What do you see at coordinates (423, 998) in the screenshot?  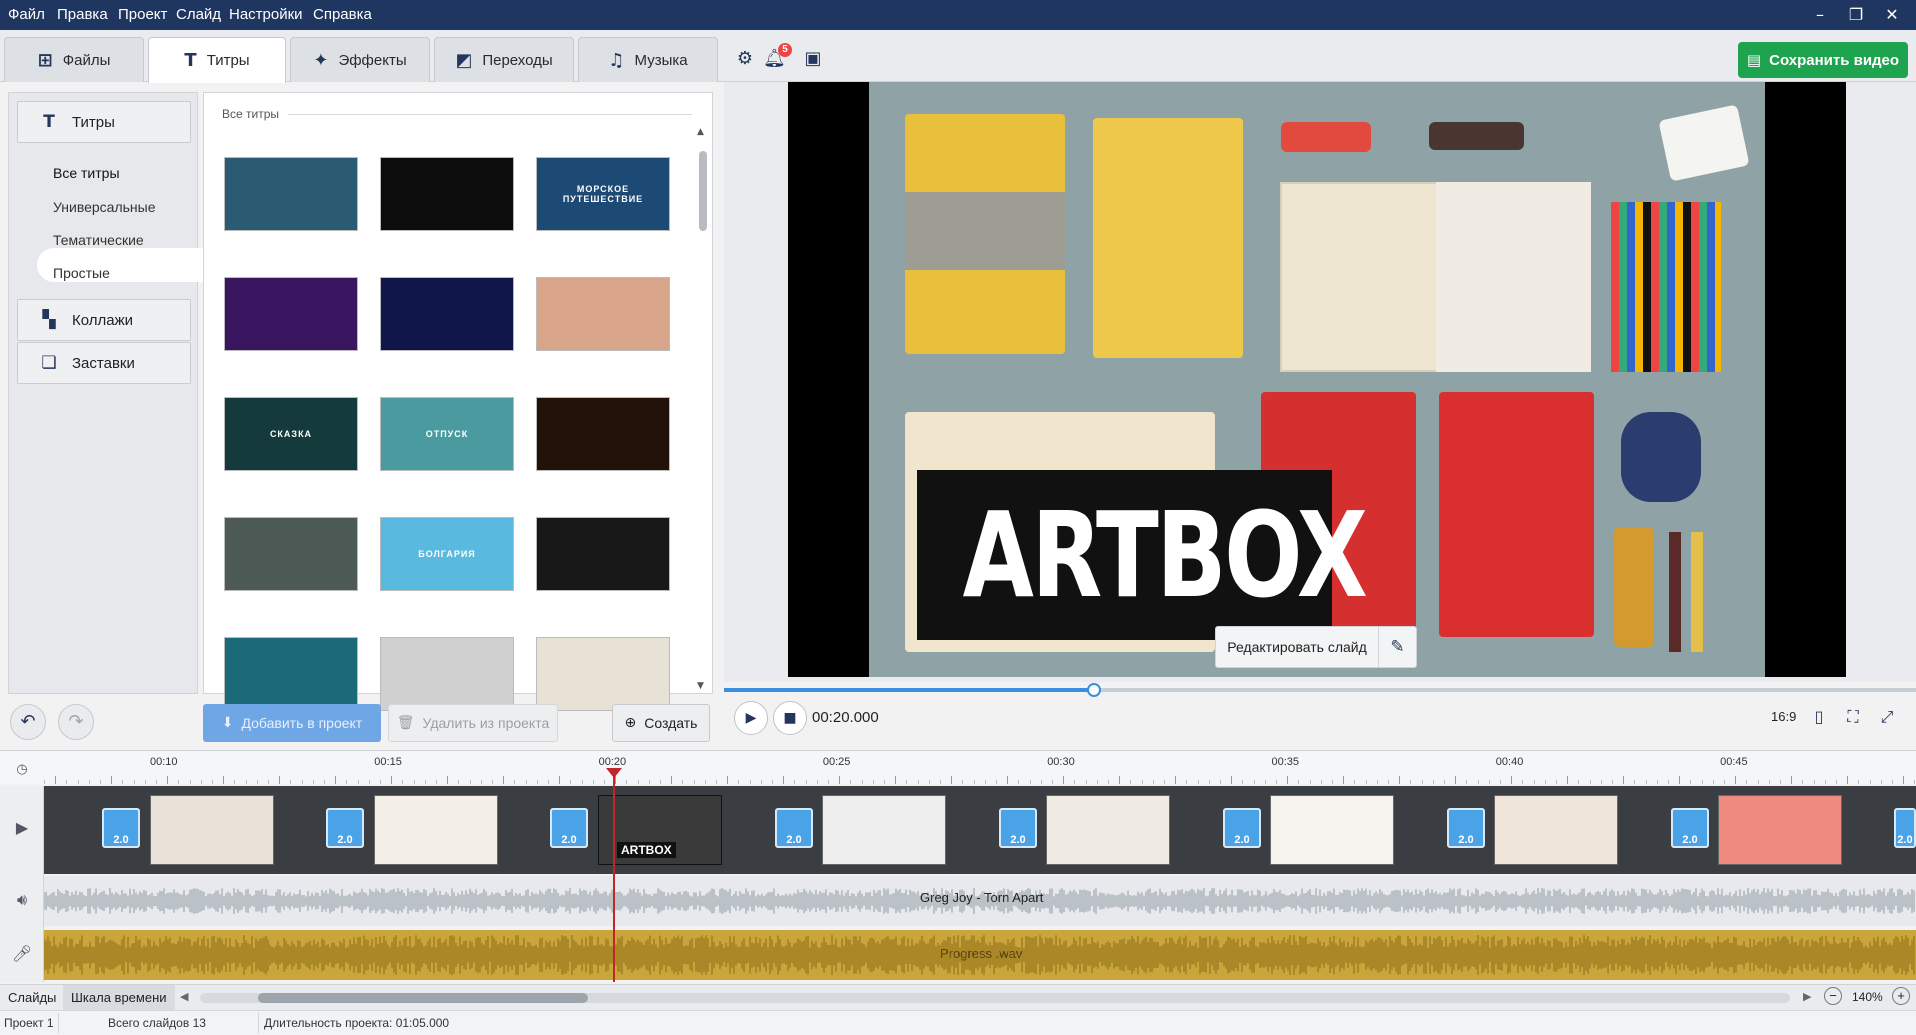 I see `timeline-scroll-thumb` at bounding box center [423, 998].